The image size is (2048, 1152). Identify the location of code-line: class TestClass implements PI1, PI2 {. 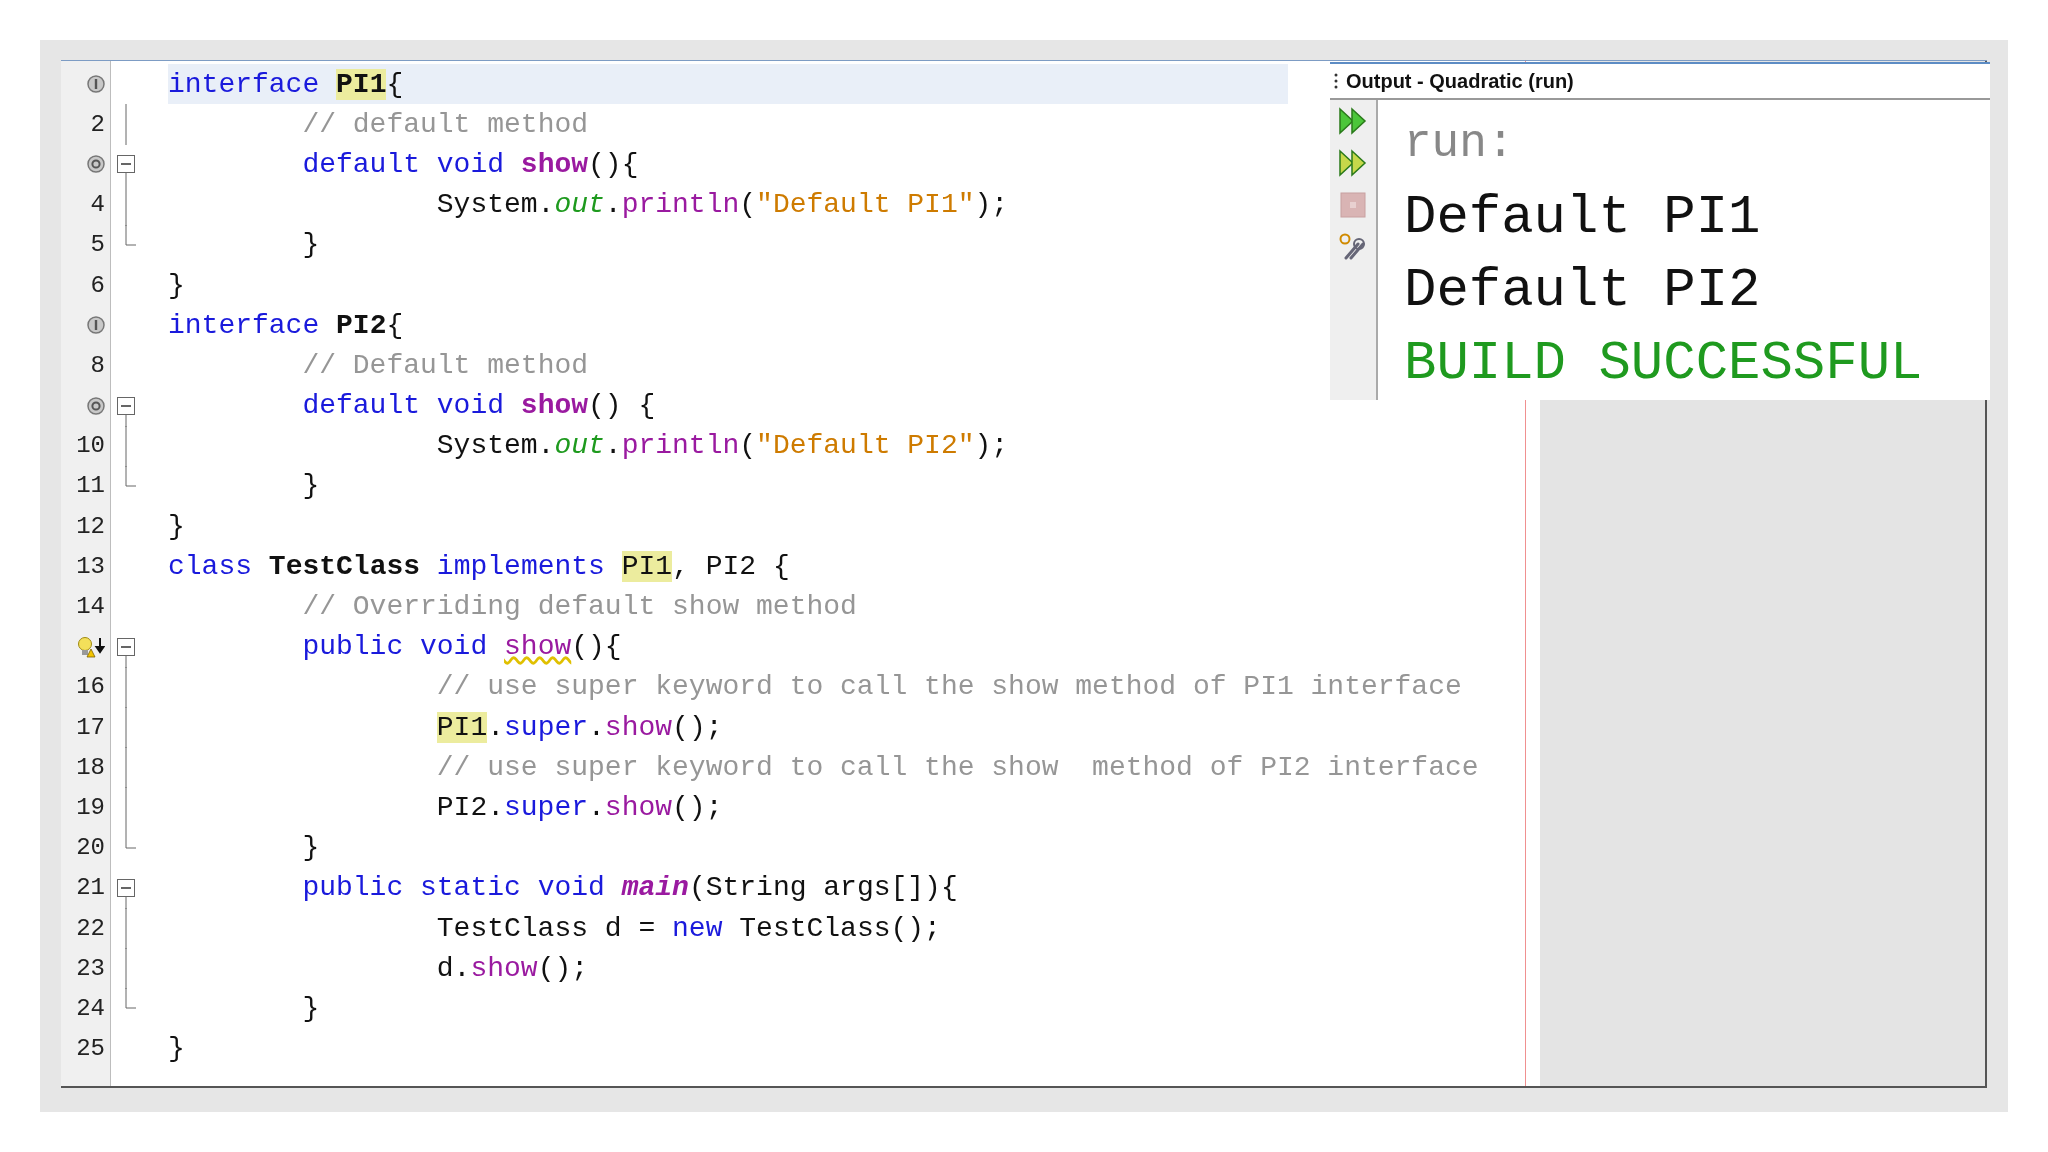
(479, 566).